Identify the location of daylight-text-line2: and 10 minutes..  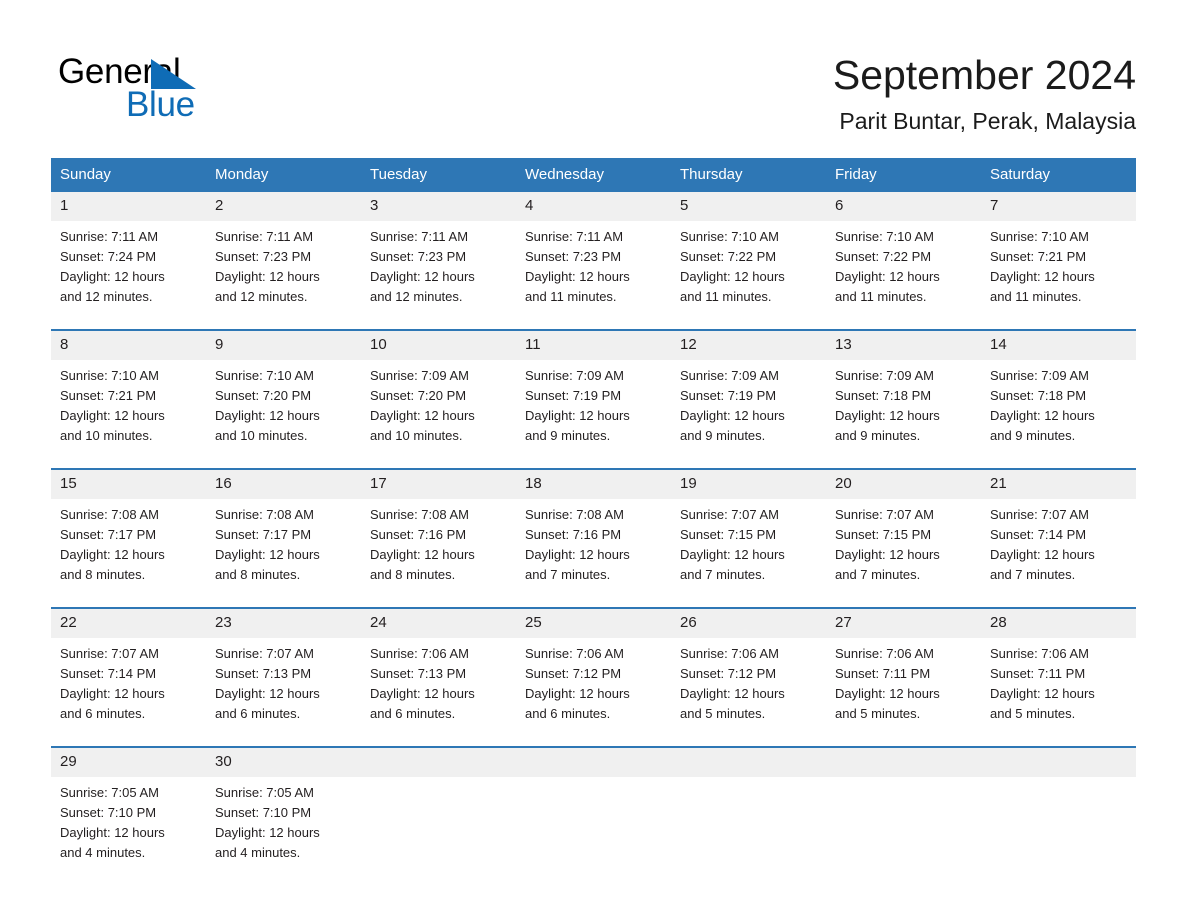
(416, 435).